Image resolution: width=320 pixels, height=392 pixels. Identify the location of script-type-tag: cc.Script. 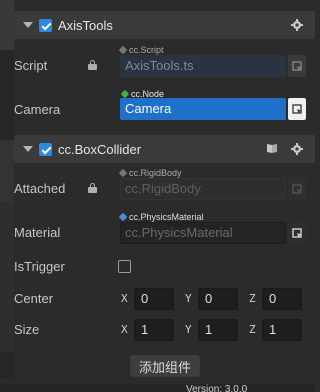
(141, 50).